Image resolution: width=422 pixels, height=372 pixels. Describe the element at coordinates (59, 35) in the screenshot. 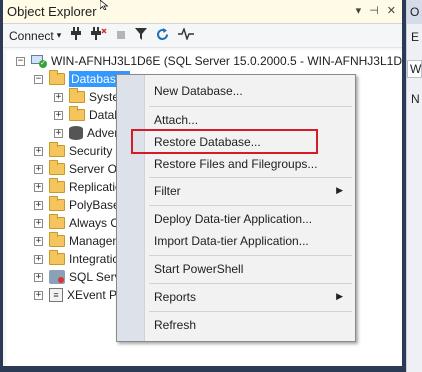

I see `chevron-down-icon: ▾` at that location.